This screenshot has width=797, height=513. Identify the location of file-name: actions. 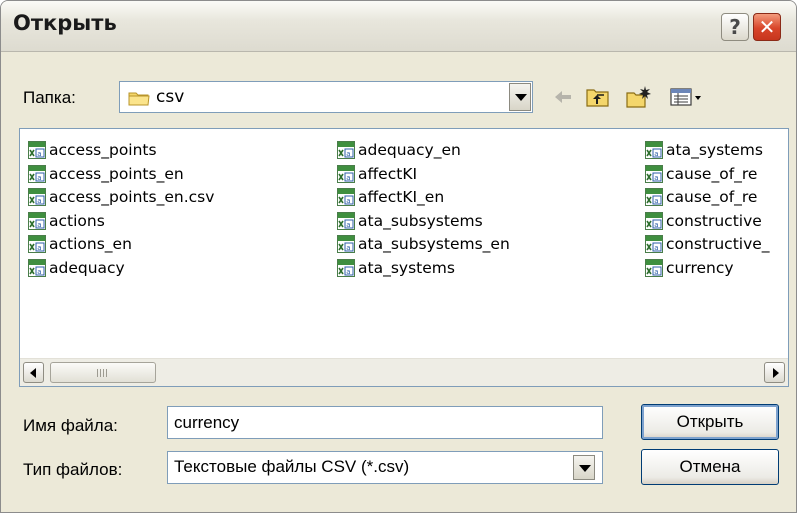
(77, 220).